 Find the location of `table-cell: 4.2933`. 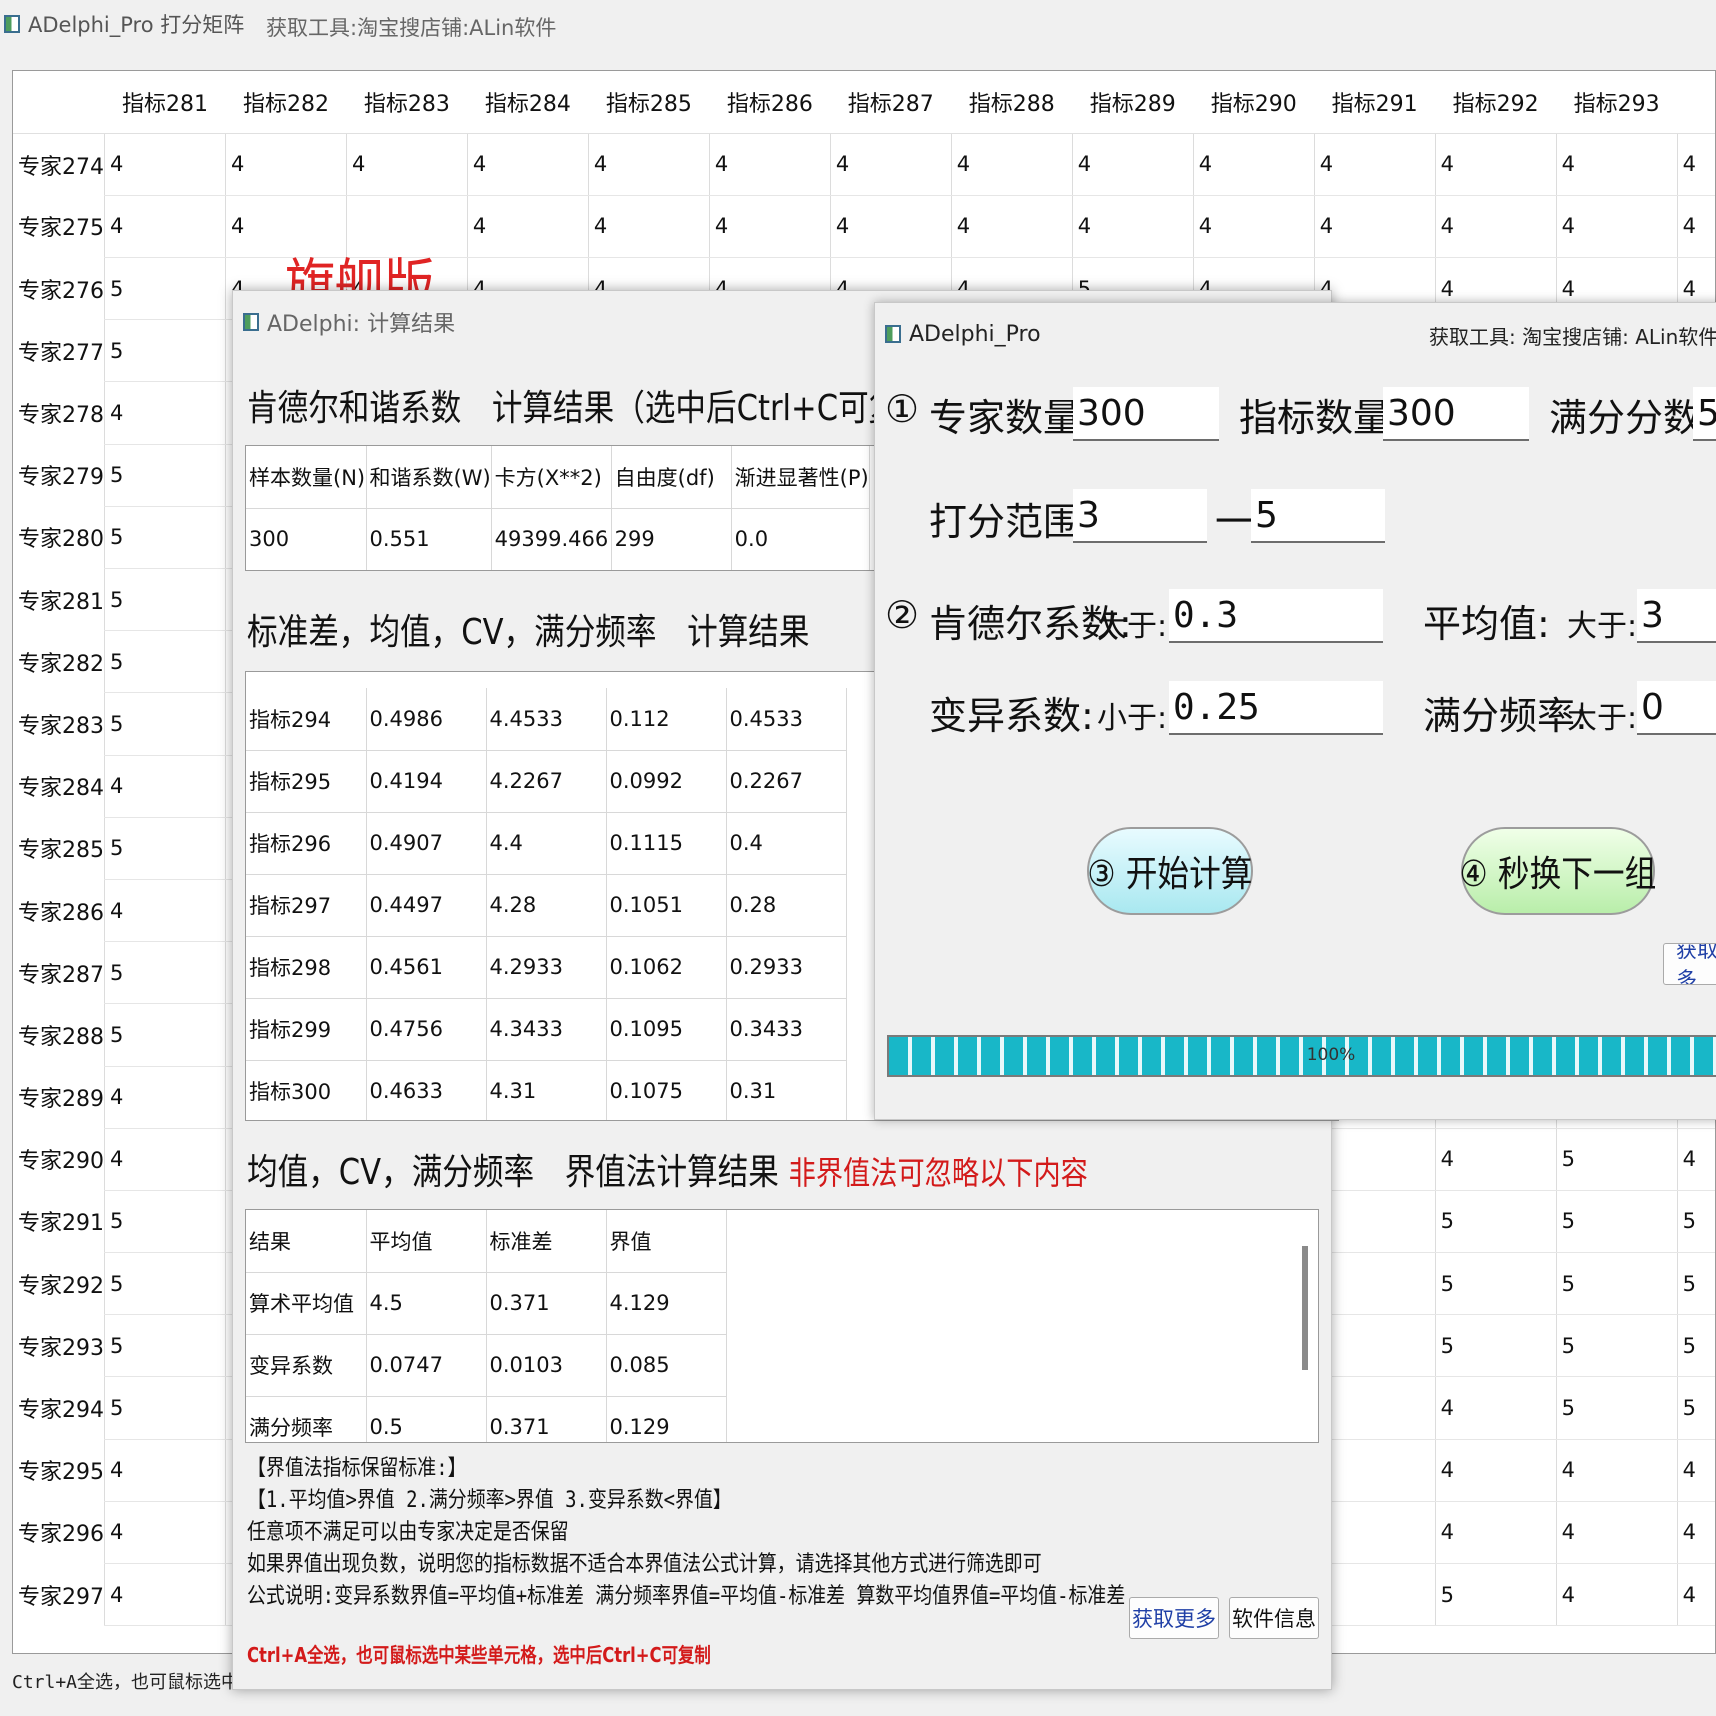

table-cell: 4.2933 is located at coordinates (546, 967).